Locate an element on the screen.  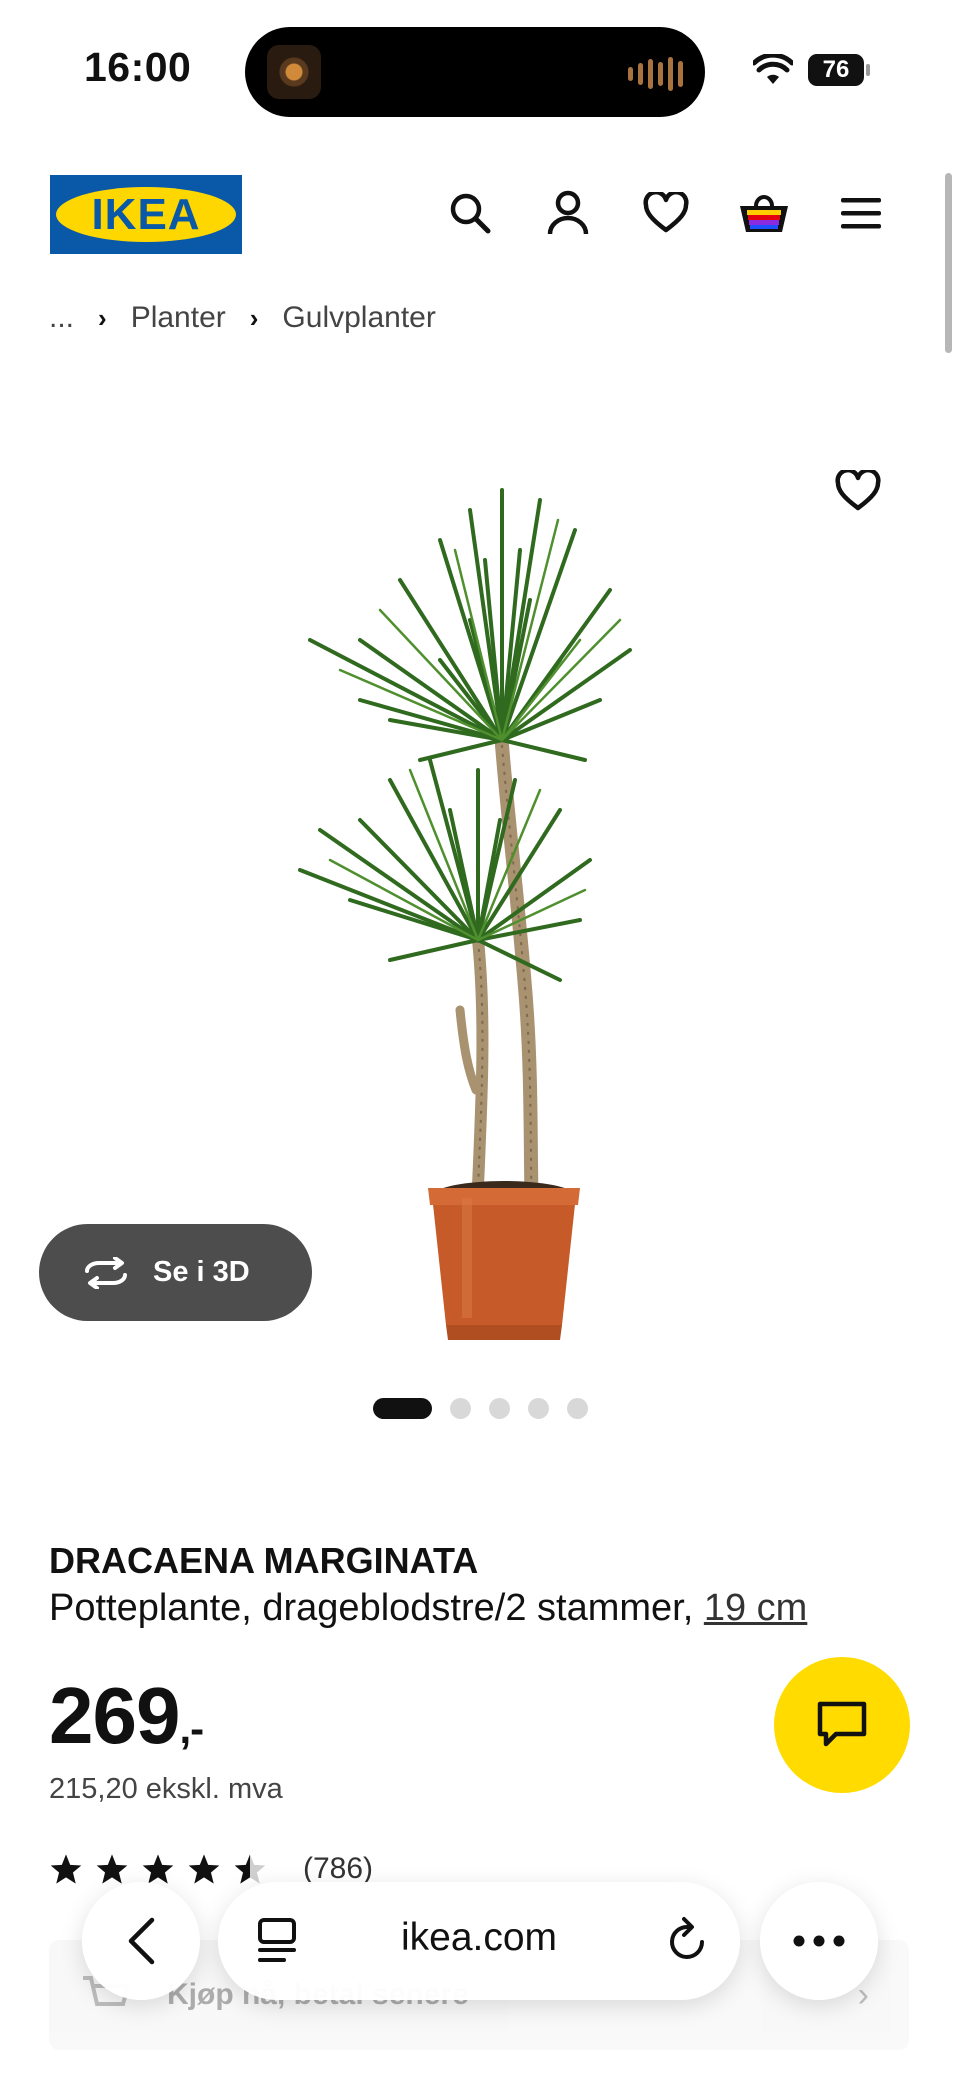
ikea-logo: IKEA is located at coordinates (146, 214).